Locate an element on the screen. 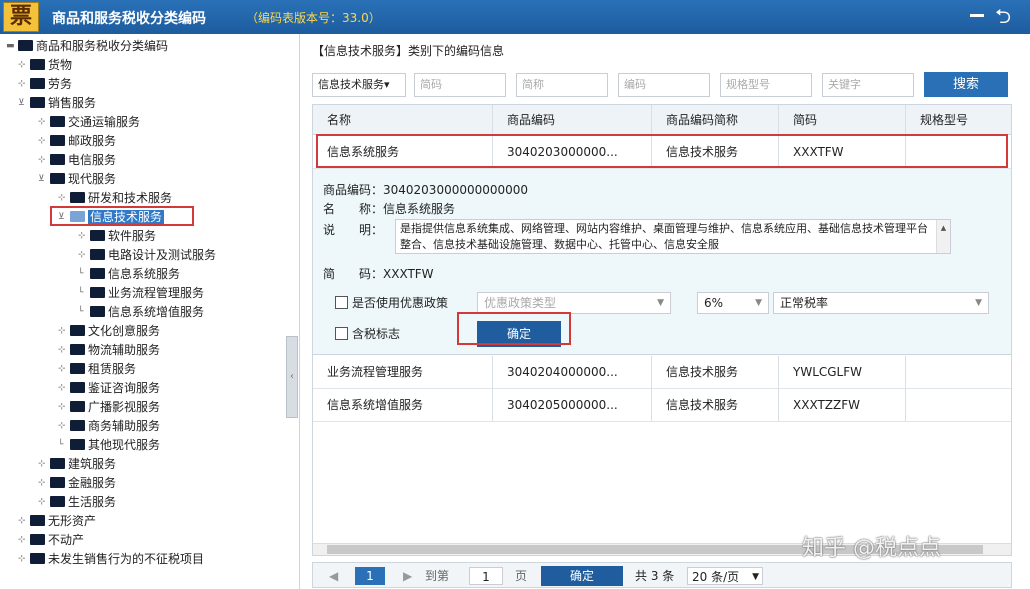 Image resolution: width=1030 pixels, height=589 pixels. tree-node-labor: ⊹ 劳务 is located at coordinates (45, 84).